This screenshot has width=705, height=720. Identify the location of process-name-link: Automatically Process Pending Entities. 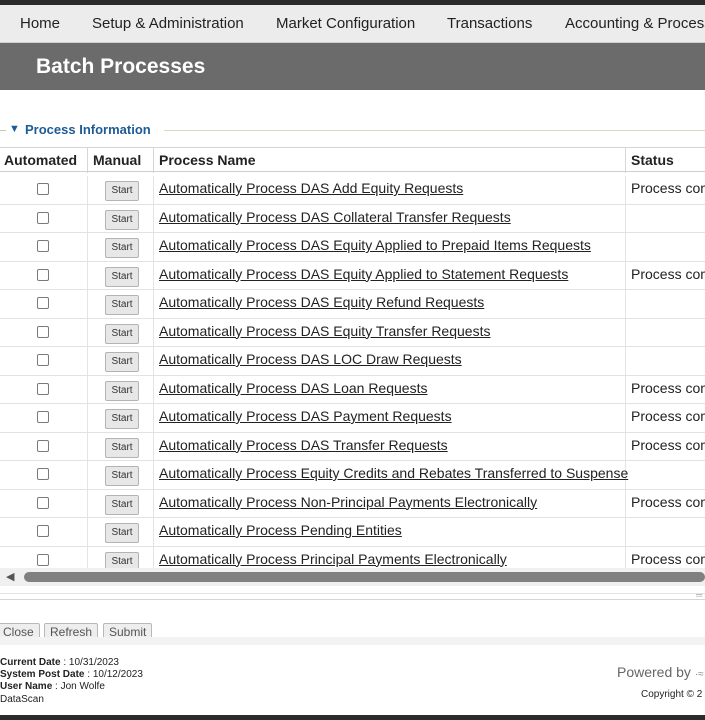
(280, 530).